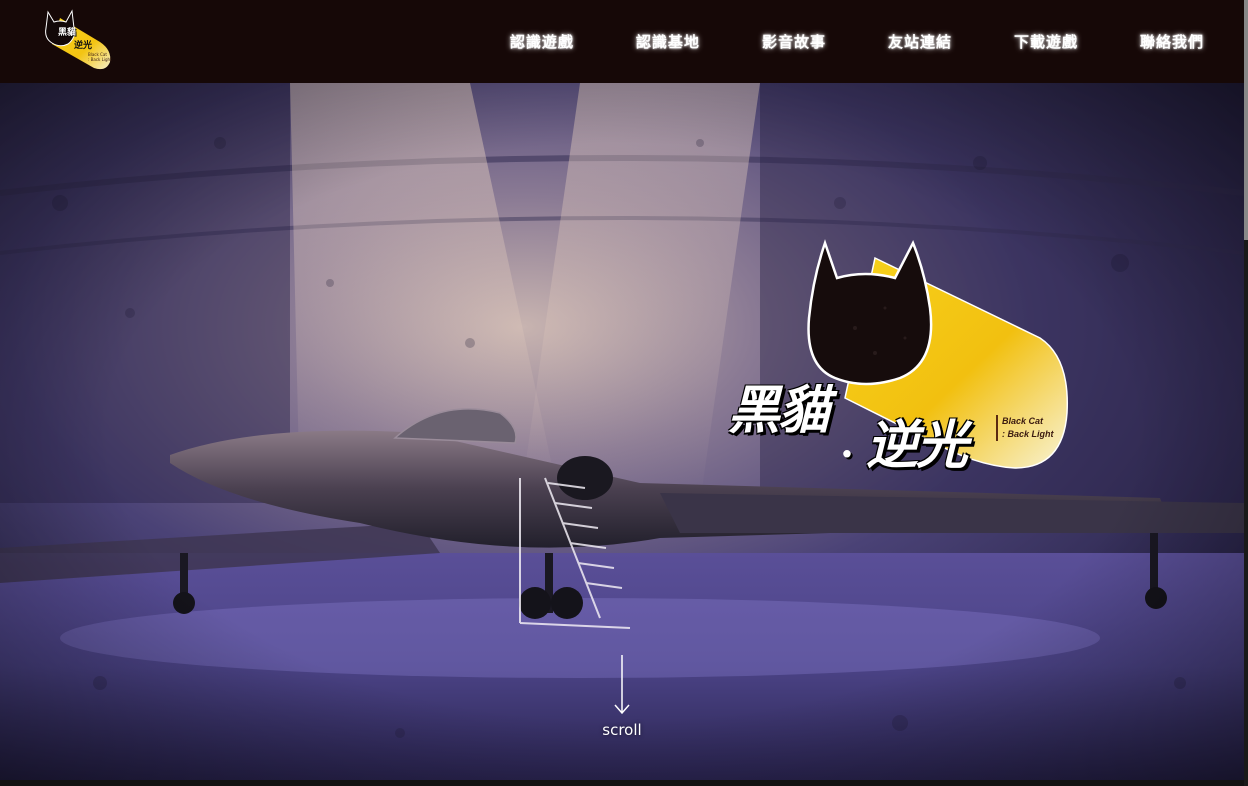 The height and width of the screenshot is (786, 1248). What do you see at coordinates (1025, 428) in the screenshot?
I see `hero-subtitle: Black Cat : Back Light` at bounding box center [1025, 428].